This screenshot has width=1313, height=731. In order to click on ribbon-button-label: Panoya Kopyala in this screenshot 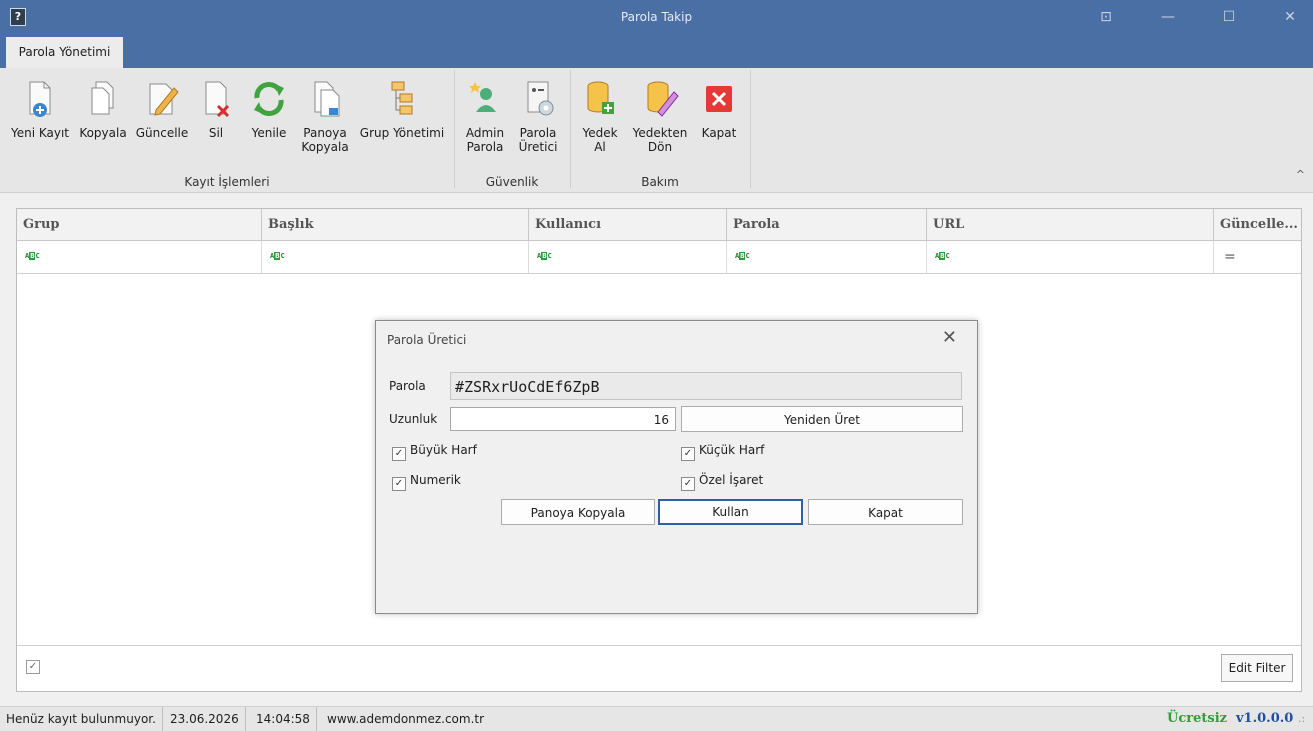, I will do `click(325, 140)`.